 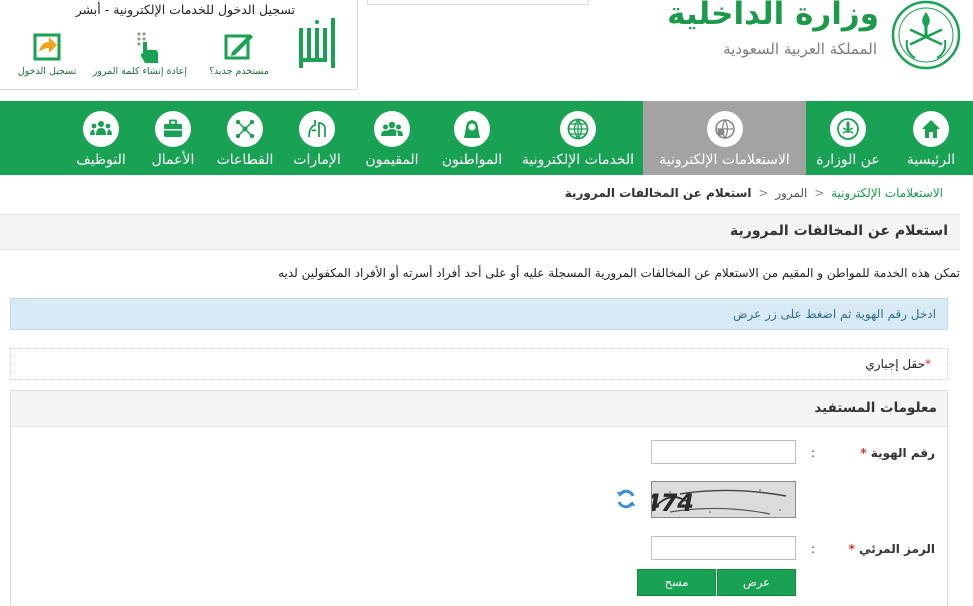 I want to click on breadcrumb-current: استعلام عن المخالفات المرورية, so click(x=658, y=193).